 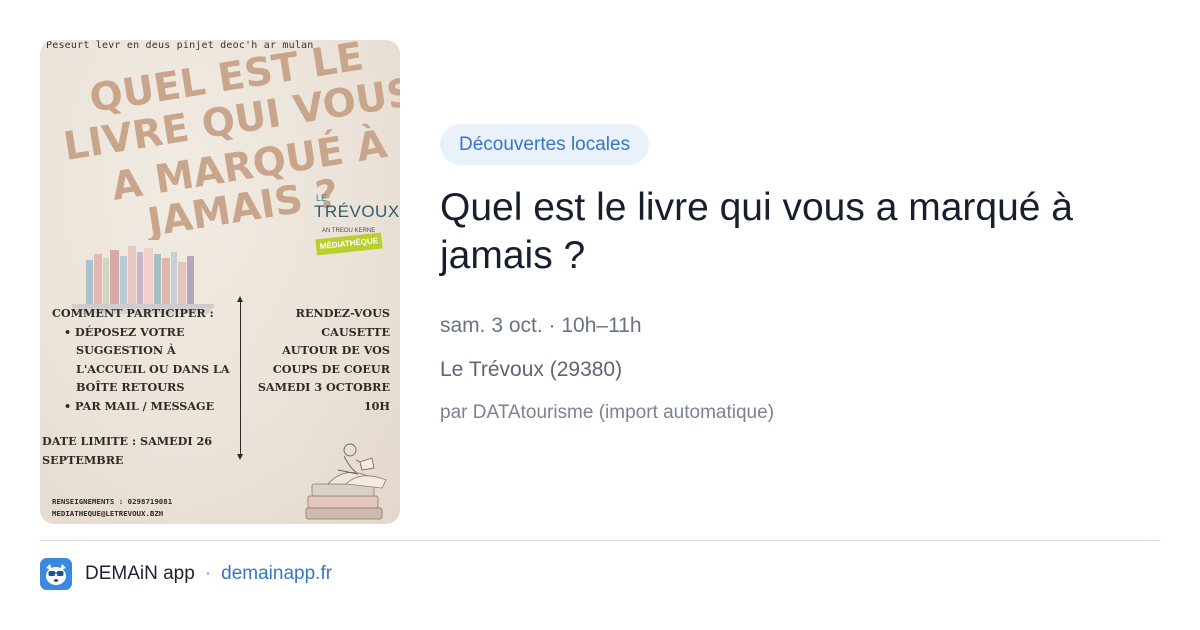 I want to click on meeting-line: CAUSETTE, so click(x=355, y=331).